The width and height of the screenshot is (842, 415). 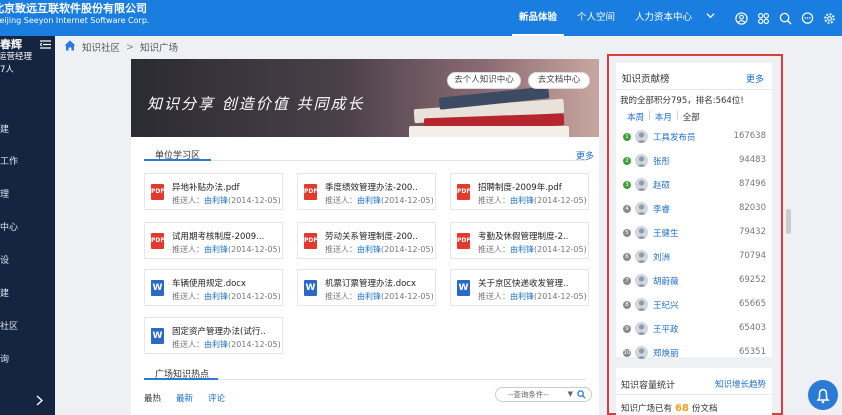 What do you see at coordinates (4, 292) in the screenshot?
I see `sidebar-item-6: 建` at bounding box center [4, 292].